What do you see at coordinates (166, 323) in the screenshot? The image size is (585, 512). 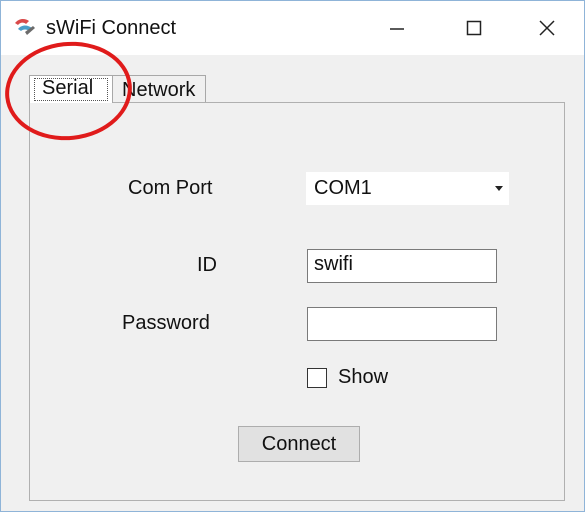 I see `password-label: Password` at bounding box center [166, 323].